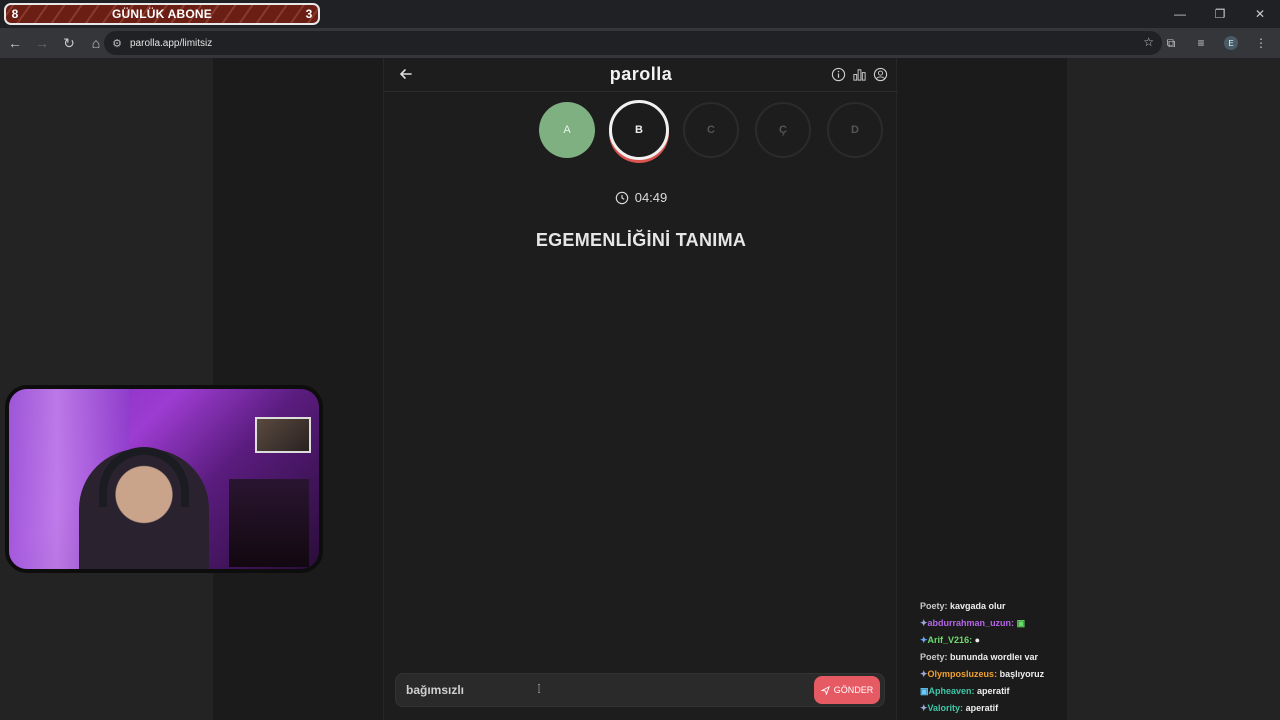 The height and width of the screenshot is (720, 1280). I want to click on site-info-icon: ⚙, so click(117, 43).